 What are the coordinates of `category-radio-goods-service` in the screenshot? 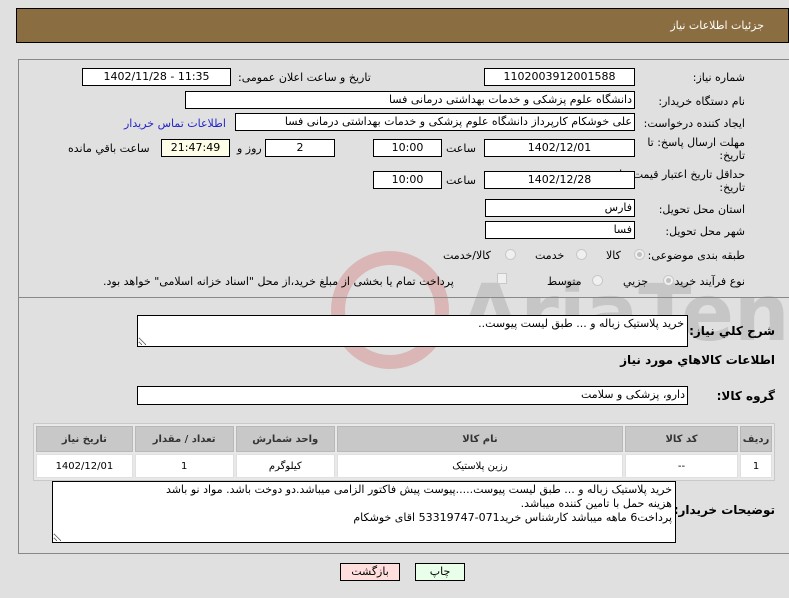 It's located at (510, 254).